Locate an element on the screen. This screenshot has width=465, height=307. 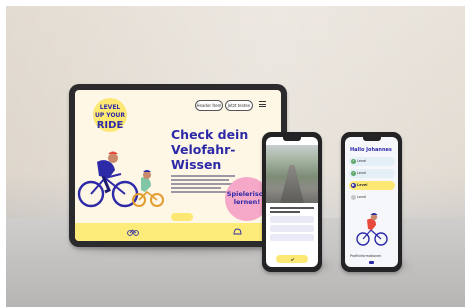
continue-button is located at coordinates (292, 259).